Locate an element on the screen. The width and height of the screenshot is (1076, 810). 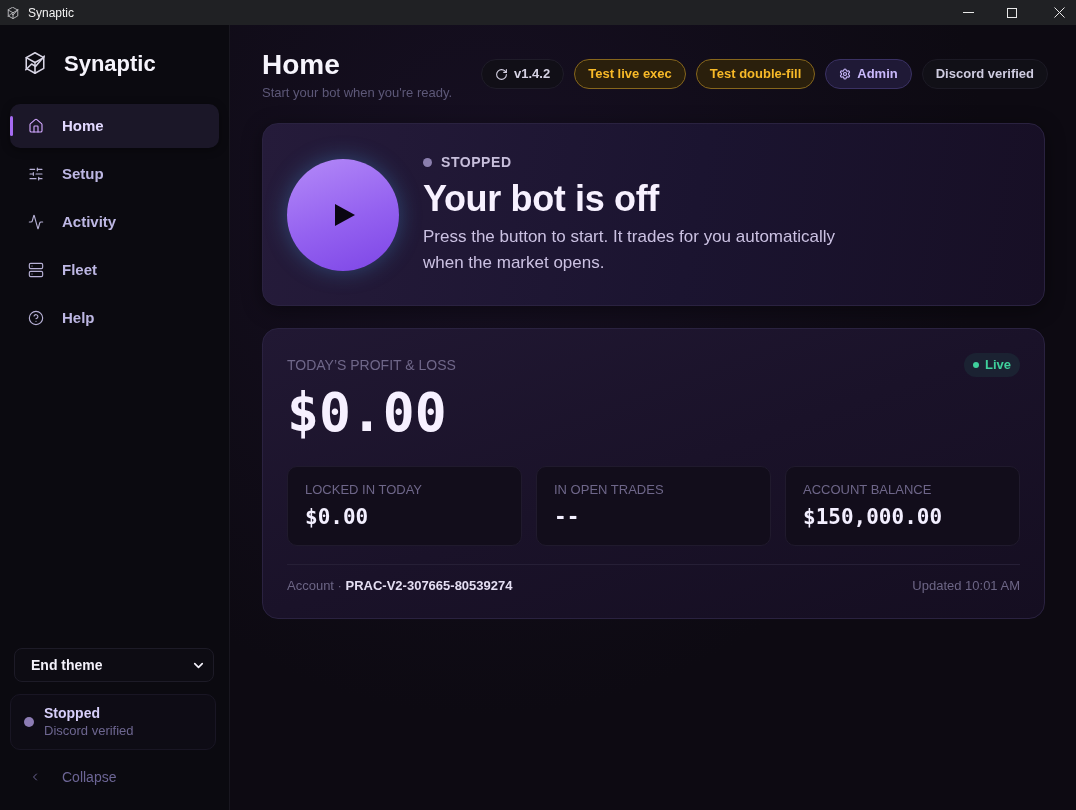
server-icon is located at coordinates (36, 270).